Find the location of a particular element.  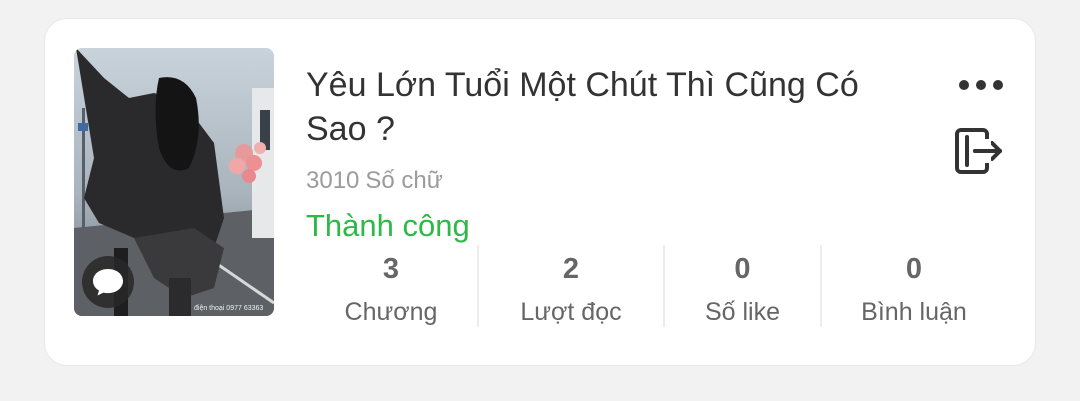

stat-label: Chương is located at coordinates (391, 312).